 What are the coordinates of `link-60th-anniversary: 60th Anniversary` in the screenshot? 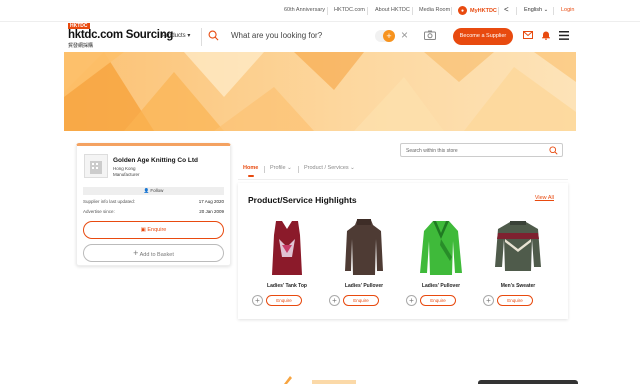 It's located at (304, 10).